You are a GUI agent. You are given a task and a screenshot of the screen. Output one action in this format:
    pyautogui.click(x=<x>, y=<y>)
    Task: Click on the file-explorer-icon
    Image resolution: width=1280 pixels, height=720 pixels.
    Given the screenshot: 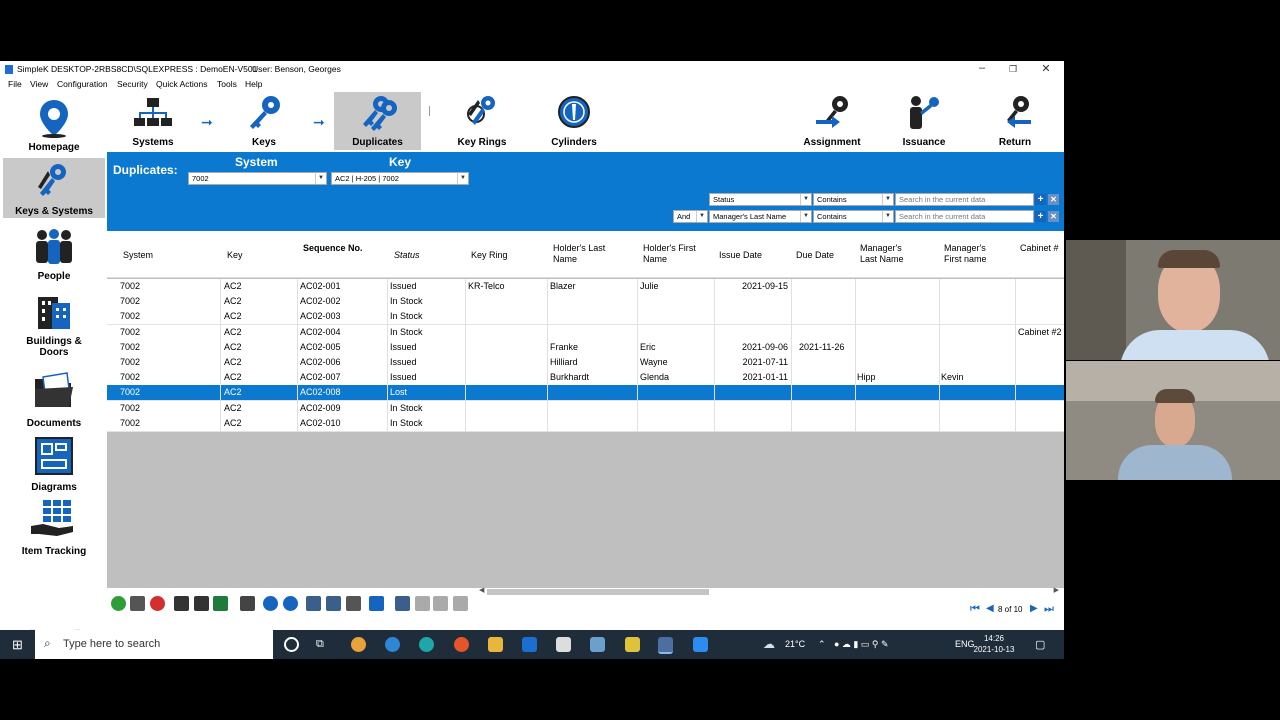 What is the action you would take?
    pyautogui.click(x=495, y=644)
    